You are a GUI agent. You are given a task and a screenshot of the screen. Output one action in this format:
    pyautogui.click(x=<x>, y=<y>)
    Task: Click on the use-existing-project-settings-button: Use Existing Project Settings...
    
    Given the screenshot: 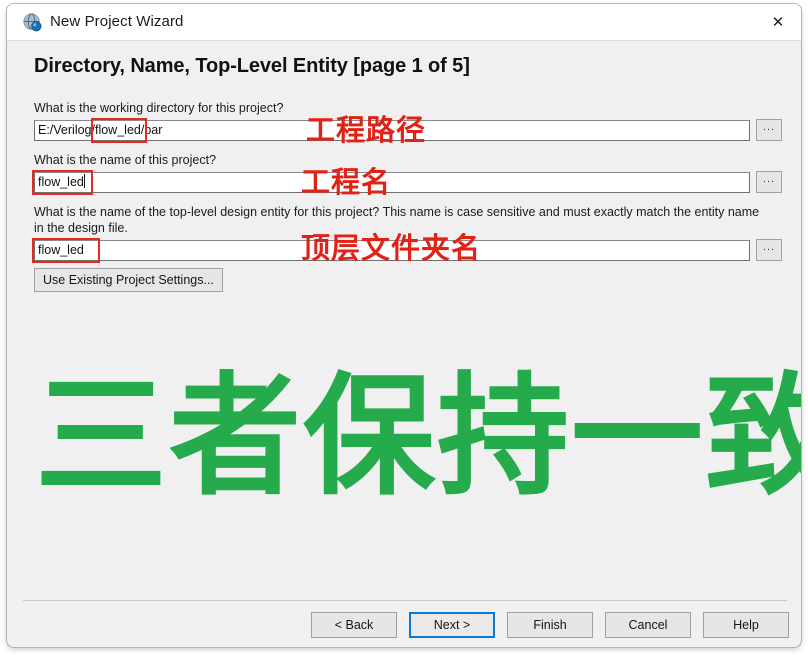 What is the action you would take?
    pyautogui.click(x=128, y=280)
    